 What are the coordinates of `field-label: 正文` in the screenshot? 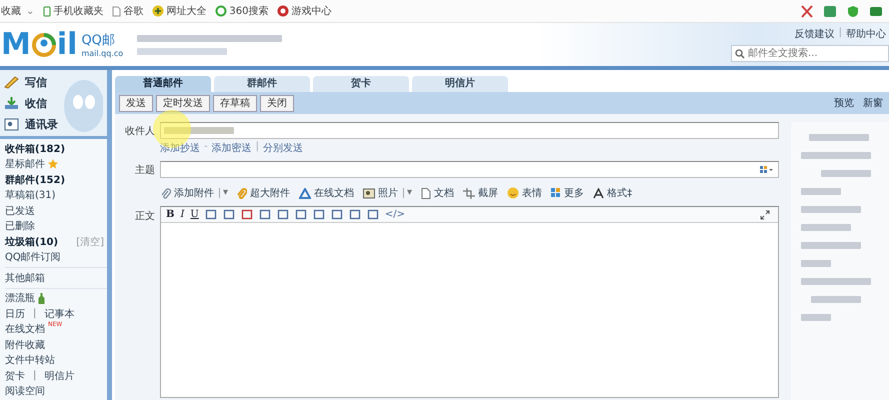 It's located at (144, 216).